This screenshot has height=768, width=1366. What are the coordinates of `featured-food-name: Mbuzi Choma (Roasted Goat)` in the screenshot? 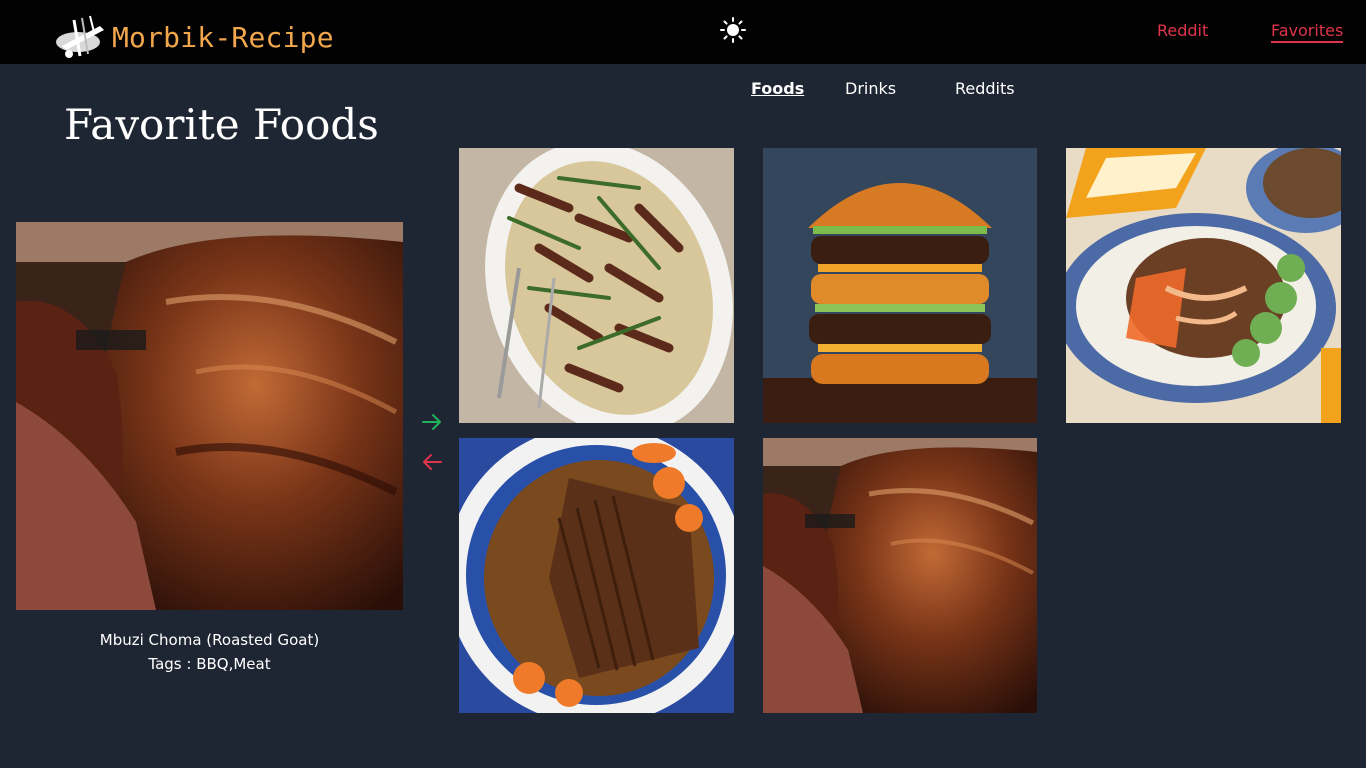 It's located at (209, 640).